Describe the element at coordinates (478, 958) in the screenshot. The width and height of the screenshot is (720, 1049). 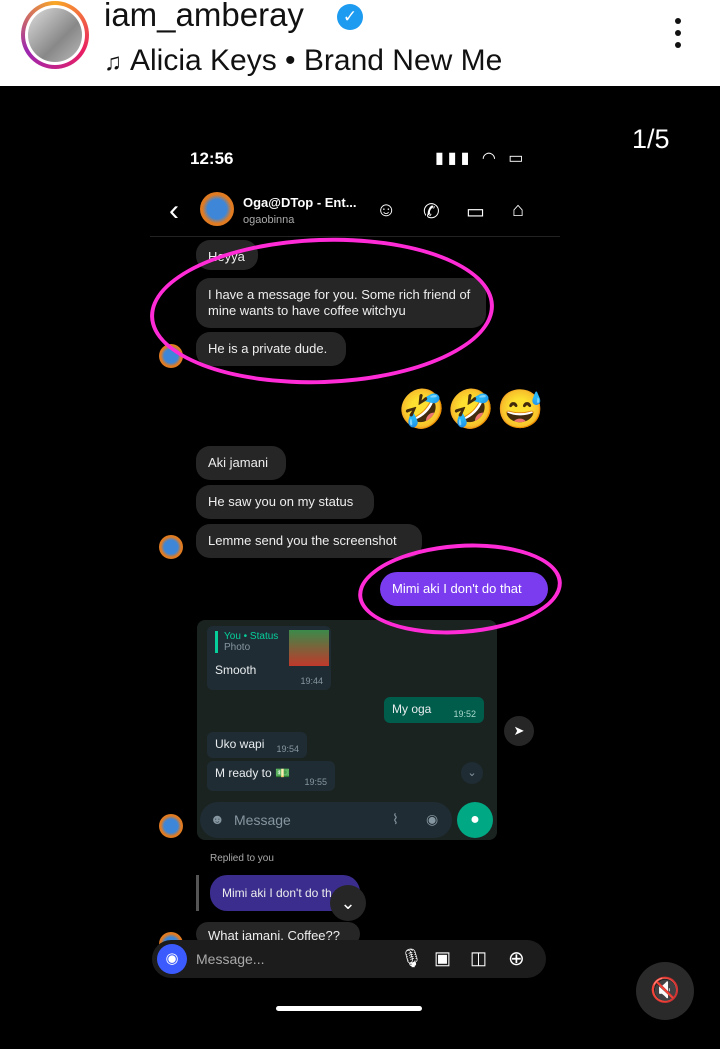
I see `sticker-icon: ◫` at that location.